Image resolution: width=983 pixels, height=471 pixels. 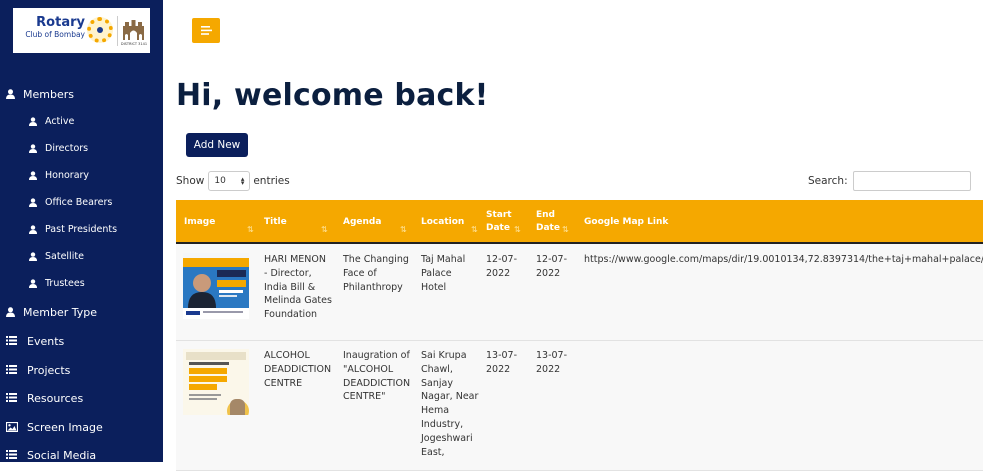 What do you see at coordinates (133, 30) in the screenshot?
I see `gateway-icon` at bounding box center [133, 30].